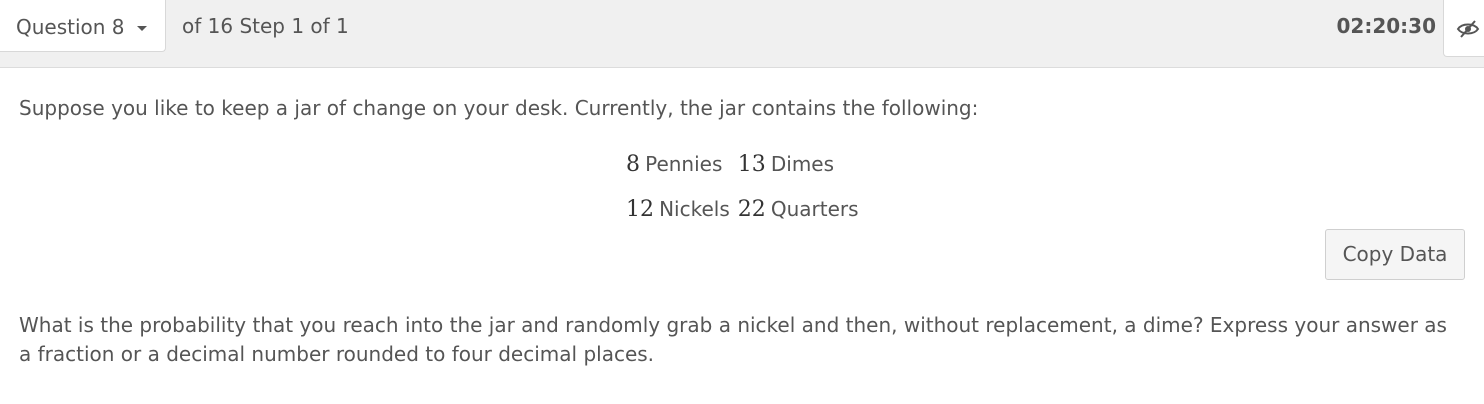 The height and width of the screenshot is (404, 1484). I want to click on coin-cell-nickels: 12 Nickels, so click(678, 209).